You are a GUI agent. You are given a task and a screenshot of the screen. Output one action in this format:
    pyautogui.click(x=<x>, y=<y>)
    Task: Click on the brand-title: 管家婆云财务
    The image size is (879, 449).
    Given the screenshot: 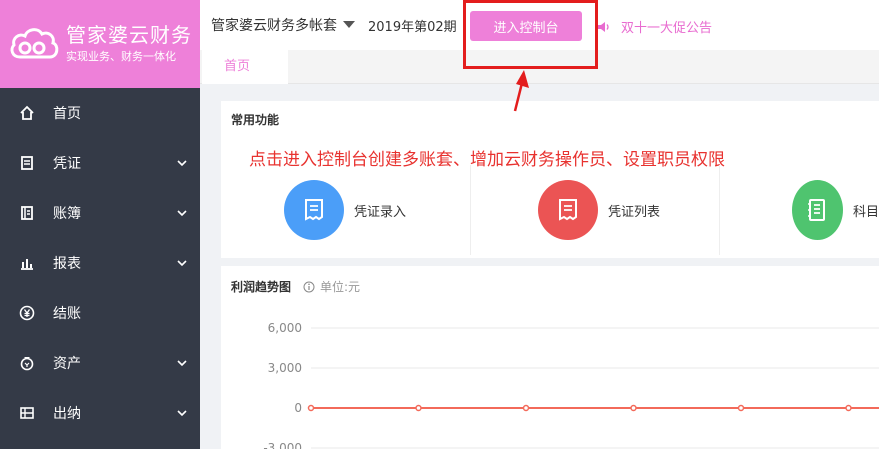 What is the action you would take?
    pyautogui.click(x=129, y=35)
    